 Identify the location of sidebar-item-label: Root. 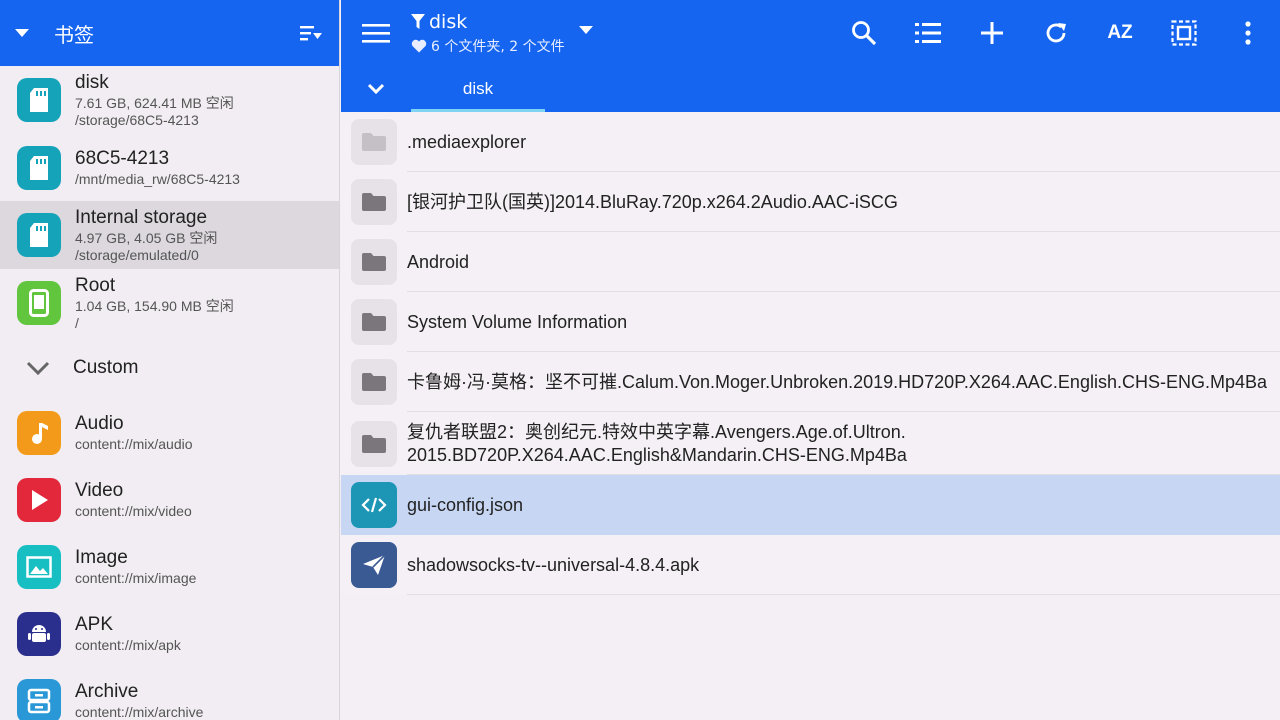
(95, 285).